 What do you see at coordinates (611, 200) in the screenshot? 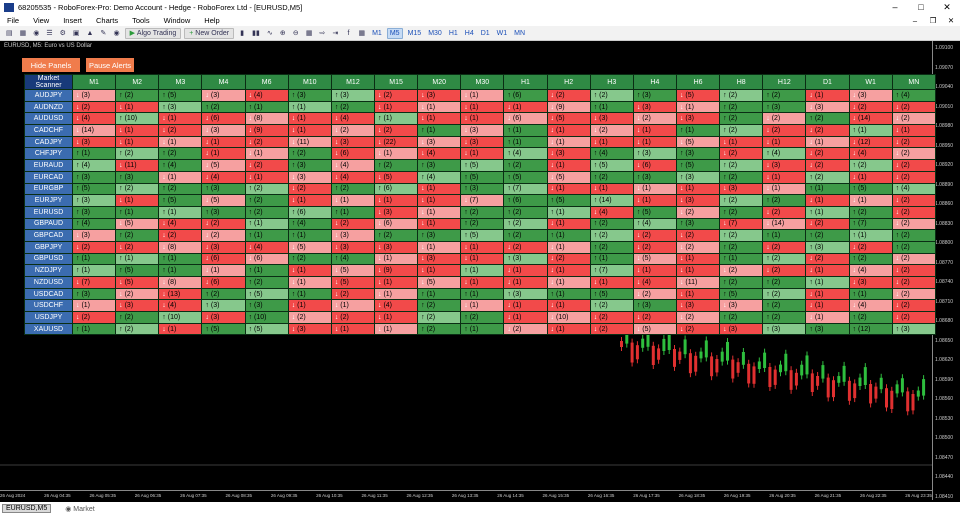
I see `scanner-cell: ↑ (14)` at bounding box center [611, 200].